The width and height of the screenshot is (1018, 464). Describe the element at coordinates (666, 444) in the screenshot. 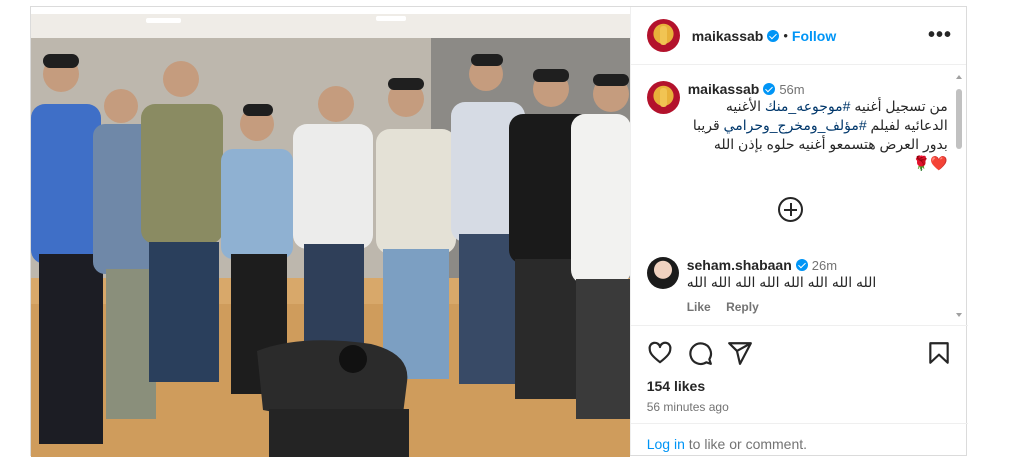

I see `login-link: Log in` at that location.